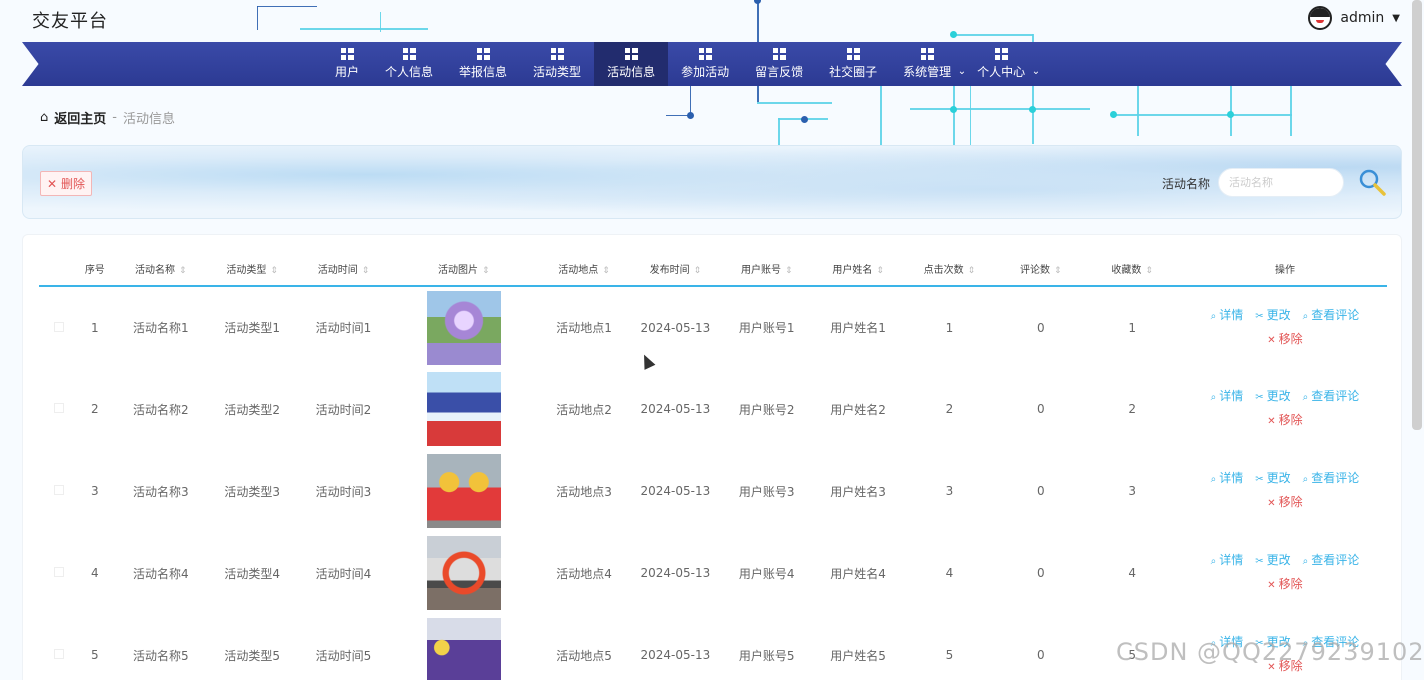 This screenshot has width=1424, height=680. I want to click on nav-item-4: 活动信息, so click(631, 64).